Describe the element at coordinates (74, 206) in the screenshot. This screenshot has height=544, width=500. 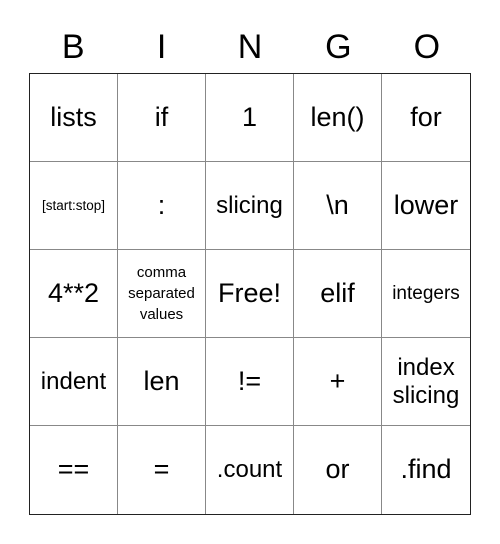
I see `bingo-cell: [start:stop]` at that location.